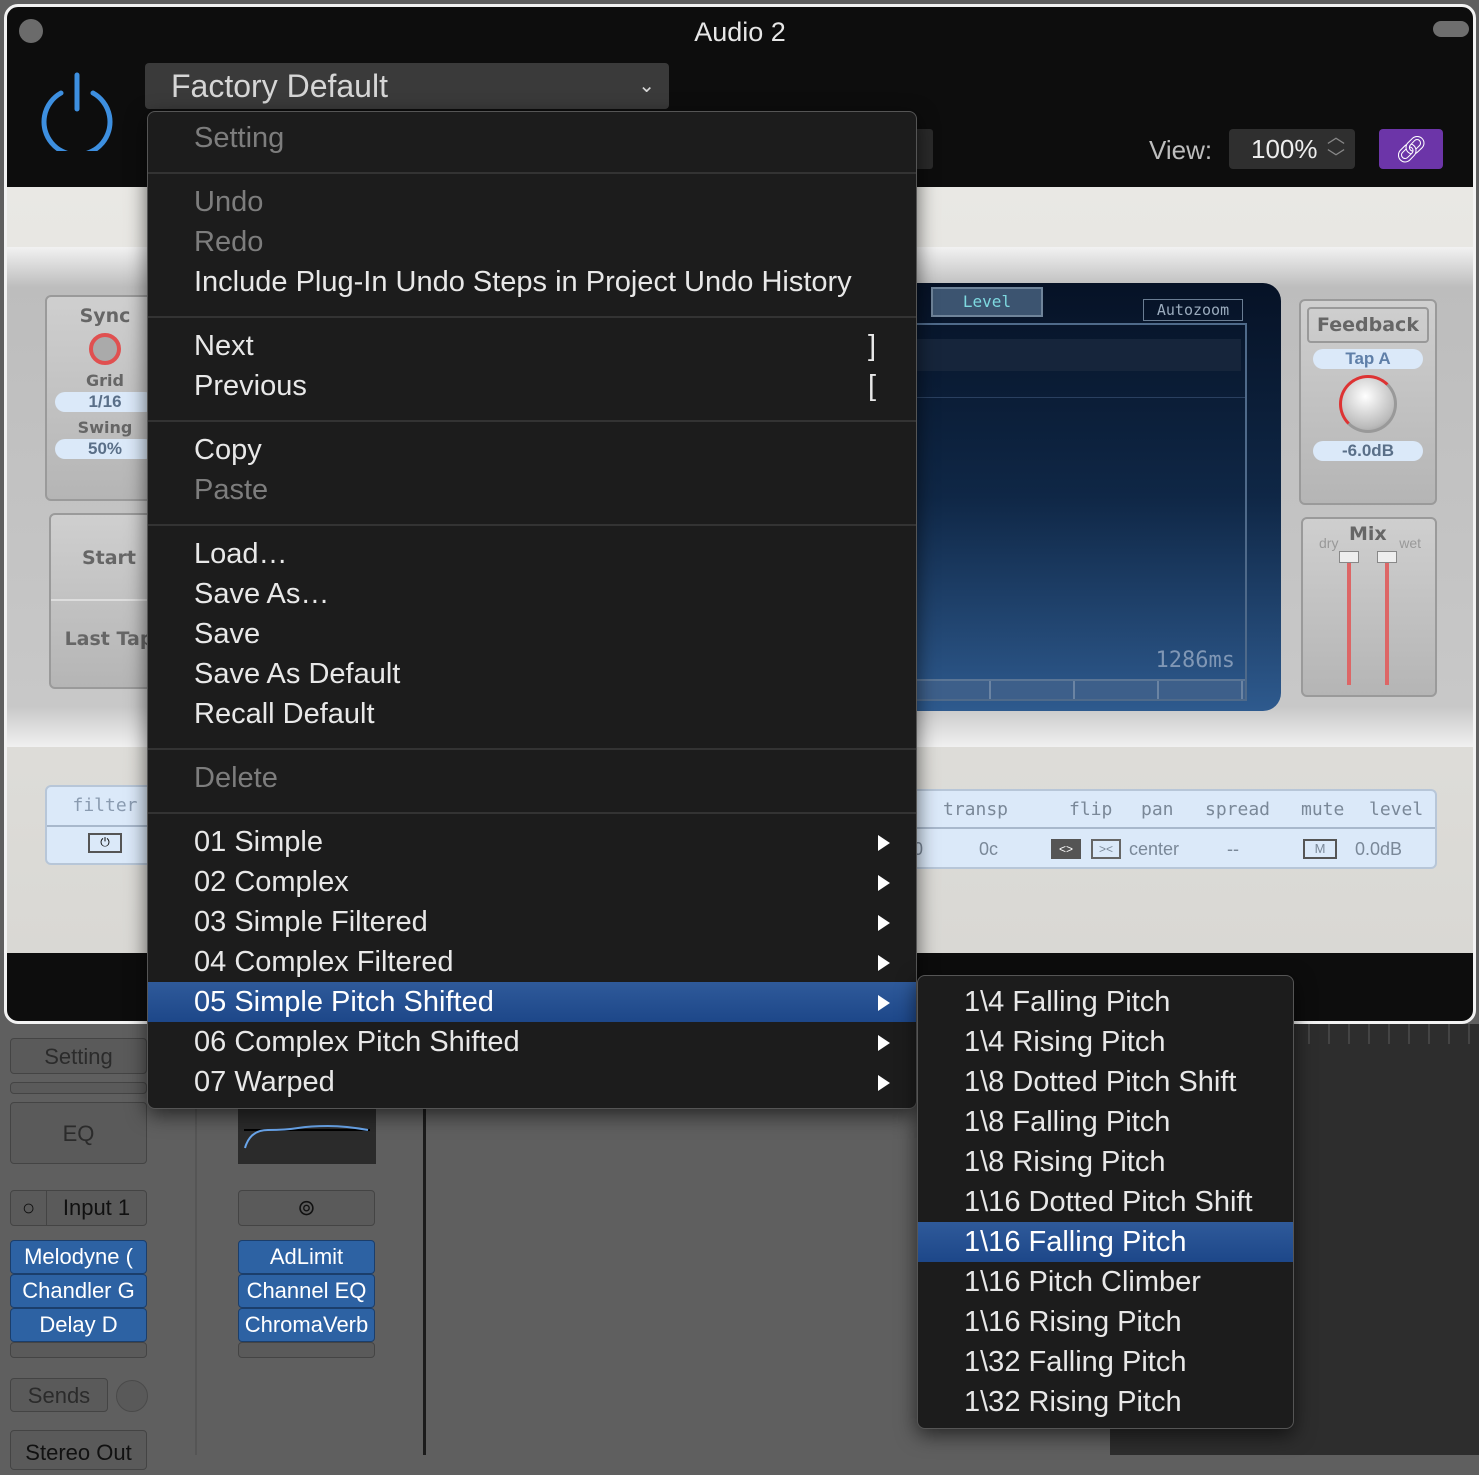  What do you see at coordinates (1106, 849) in the screenshot?
I see `flip-swap-button: ><` at bounding box center [1106, 849].